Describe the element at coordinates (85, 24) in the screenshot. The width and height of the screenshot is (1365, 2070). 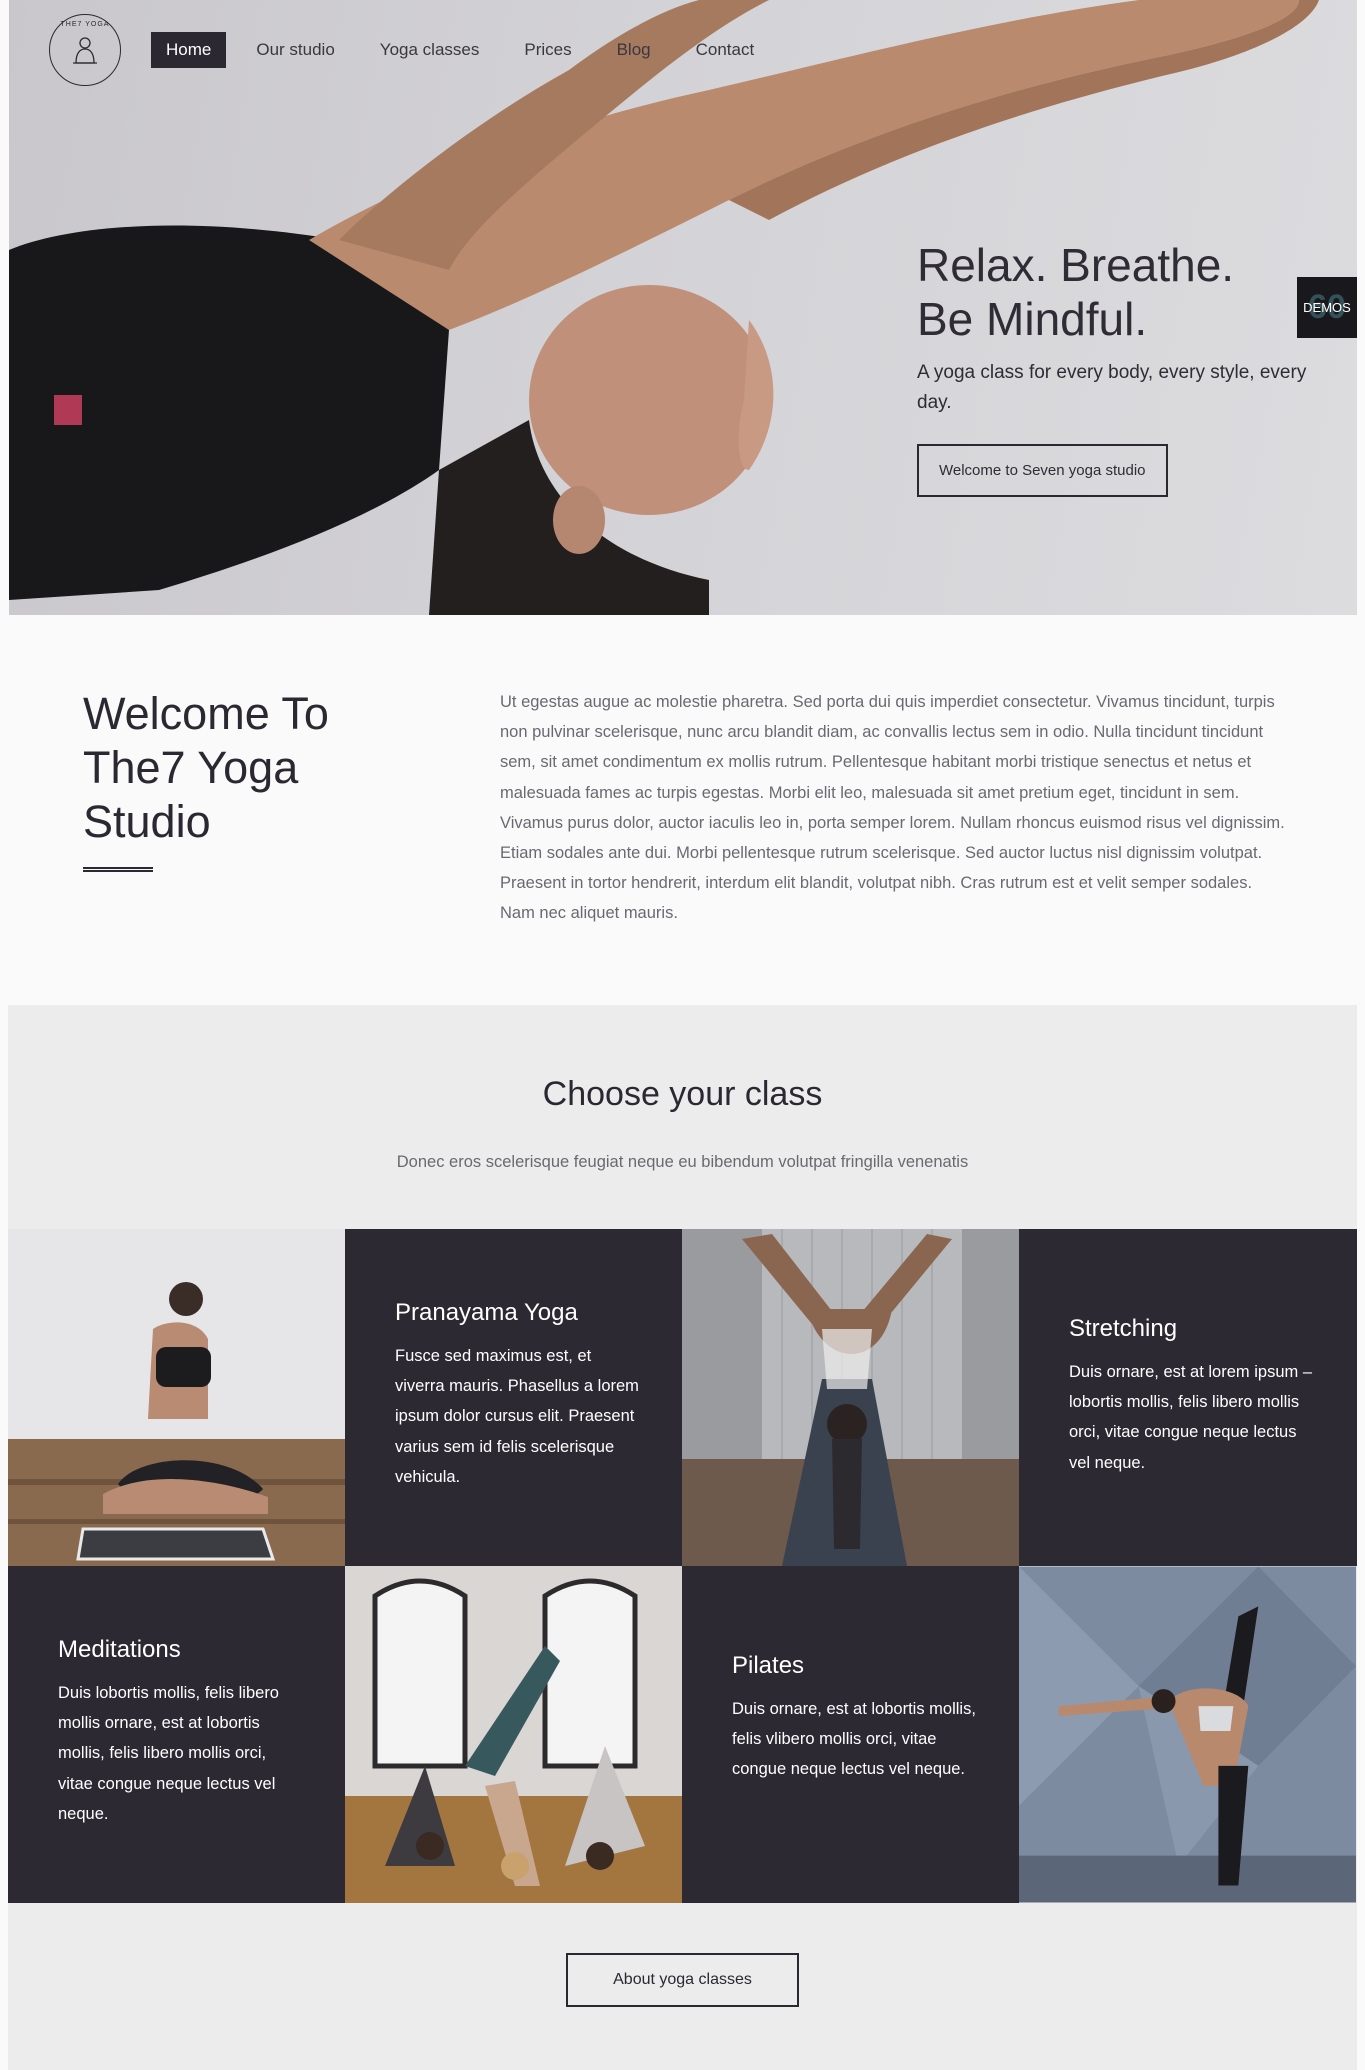
I see `logo-text: THE7 YOGA` at that location.